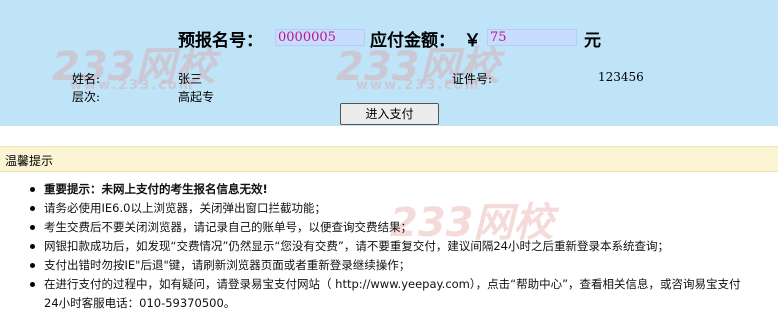 This screenshot has width=778, height=335. I want to click on amount-label: 应付金额：, so click(412, 41).